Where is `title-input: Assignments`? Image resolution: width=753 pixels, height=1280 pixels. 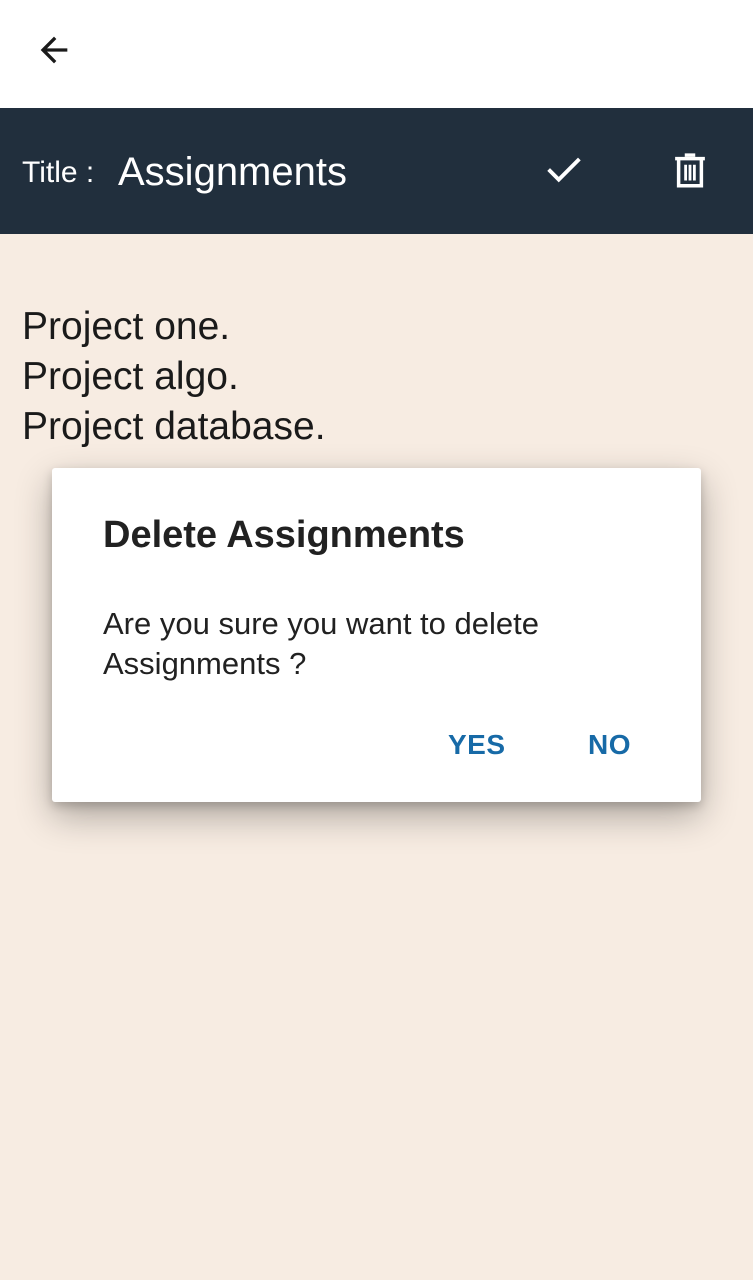 title-input: Assignments is located at coordinates (232, 172).